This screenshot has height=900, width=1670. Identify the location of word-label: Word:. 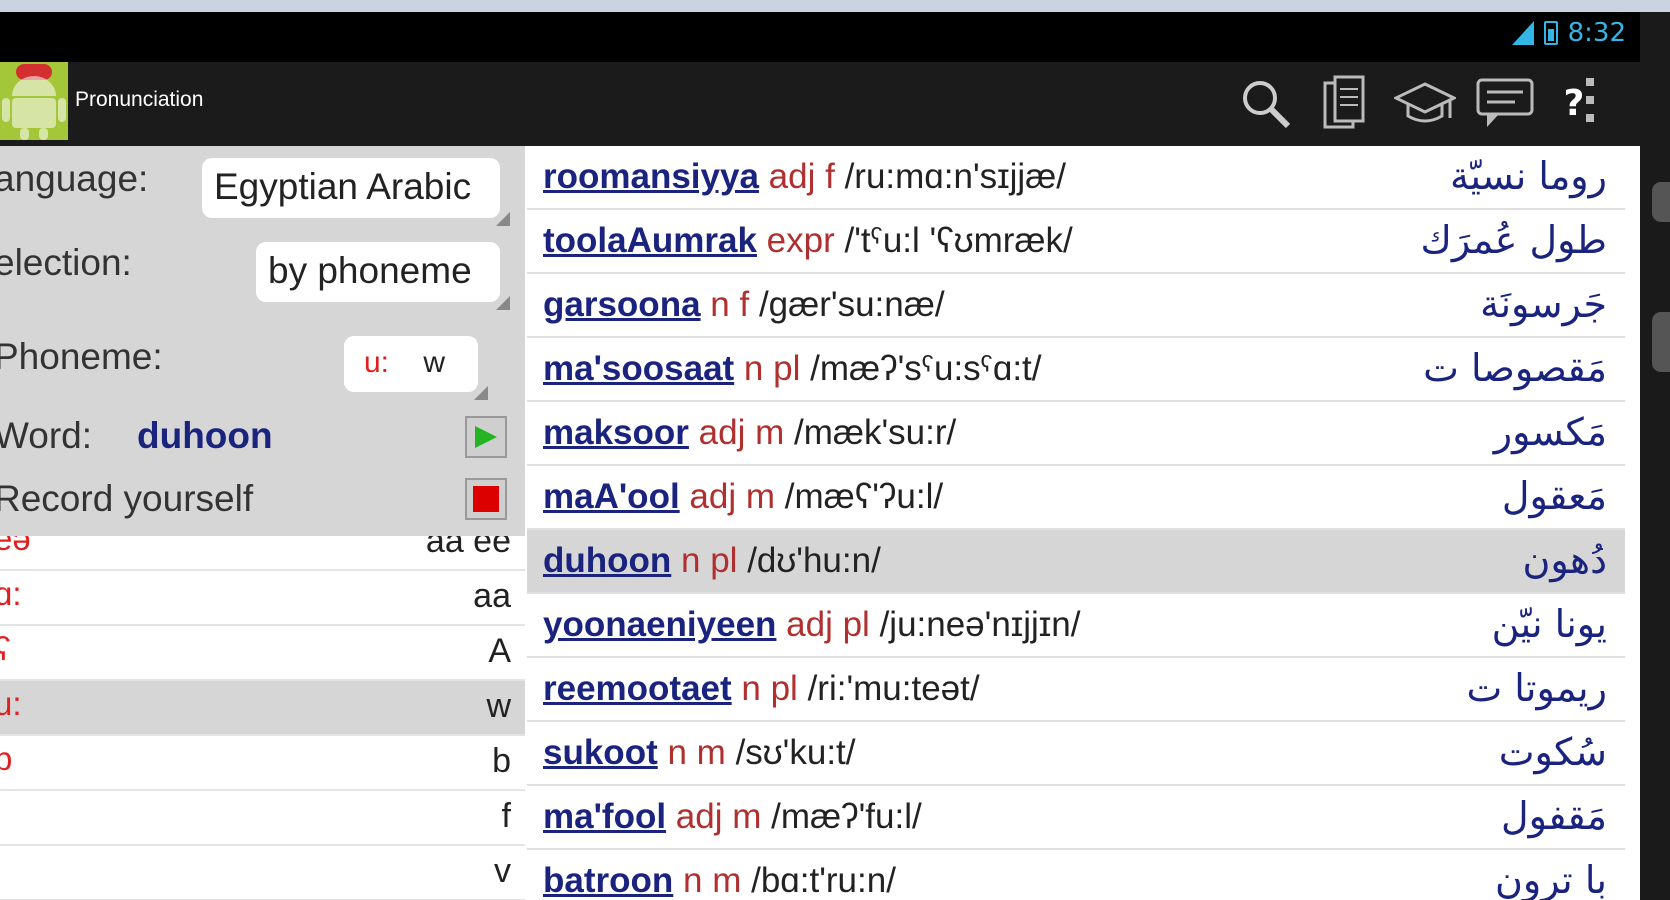
(46, 435).